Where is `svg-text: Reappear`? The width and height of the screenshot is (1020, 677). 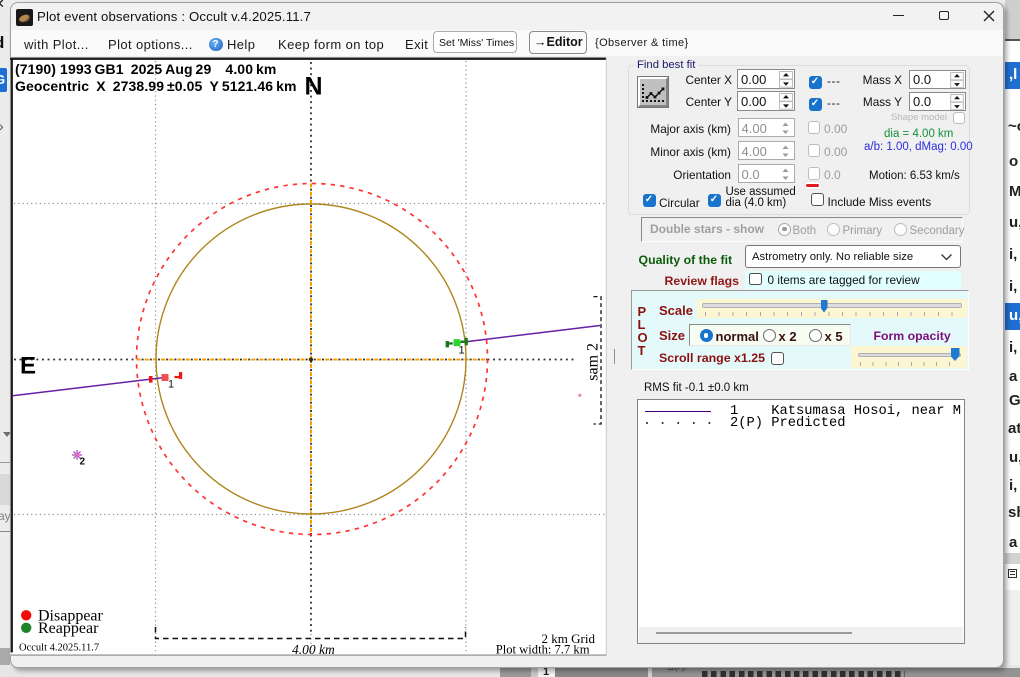
svg-text: Reappear is located at coordinates (68, 628).